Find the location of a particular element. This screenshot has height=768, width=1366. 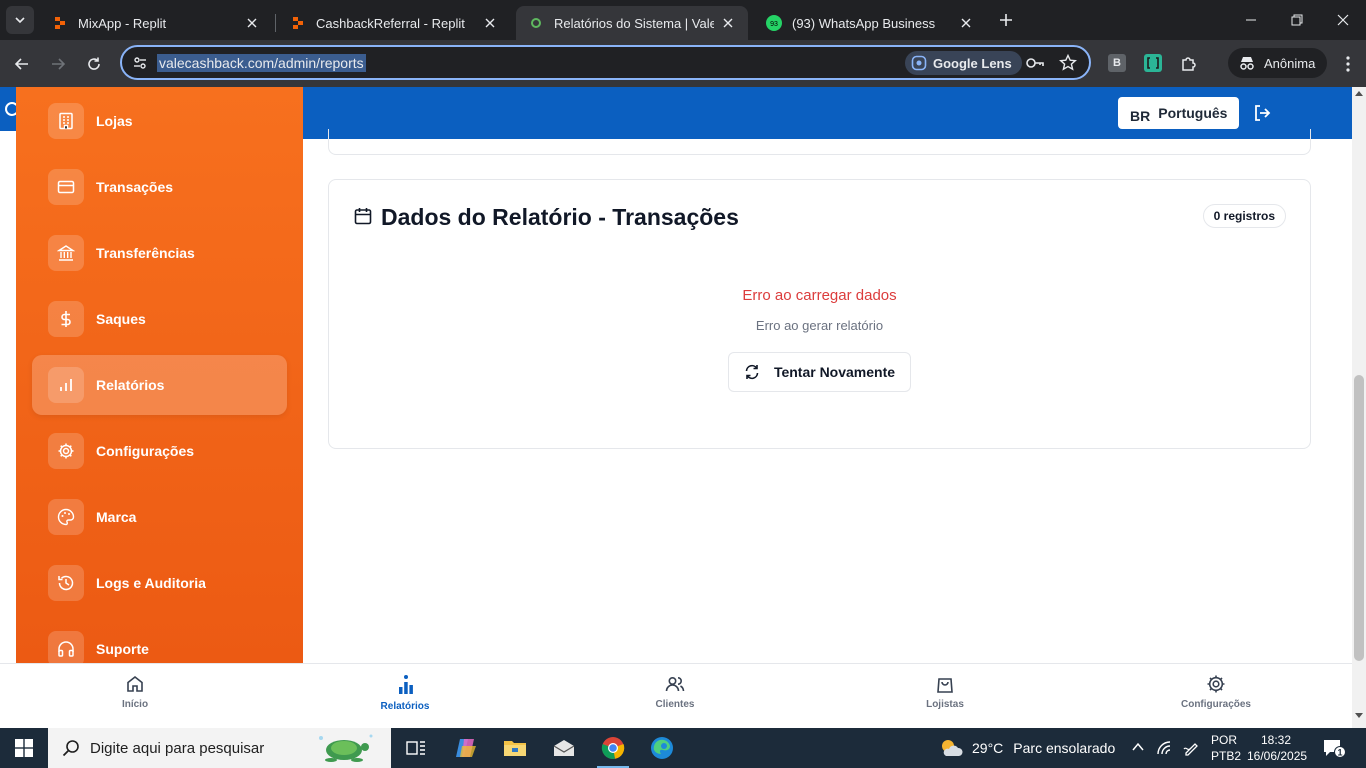

chrome-button is located at coordinates (613, 748).